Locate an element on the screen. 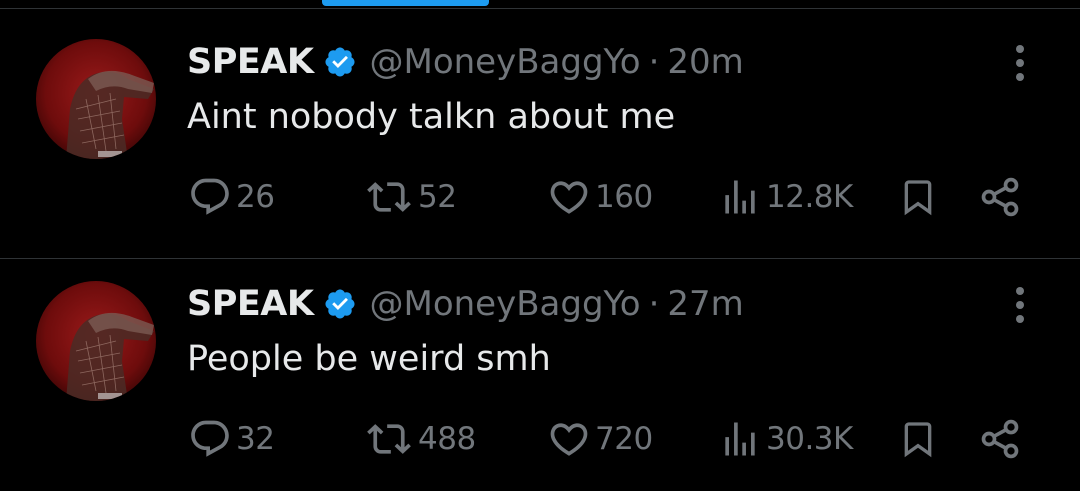  tweet-text: Aint nobody talkn about me is located at coordinates (431, 117).